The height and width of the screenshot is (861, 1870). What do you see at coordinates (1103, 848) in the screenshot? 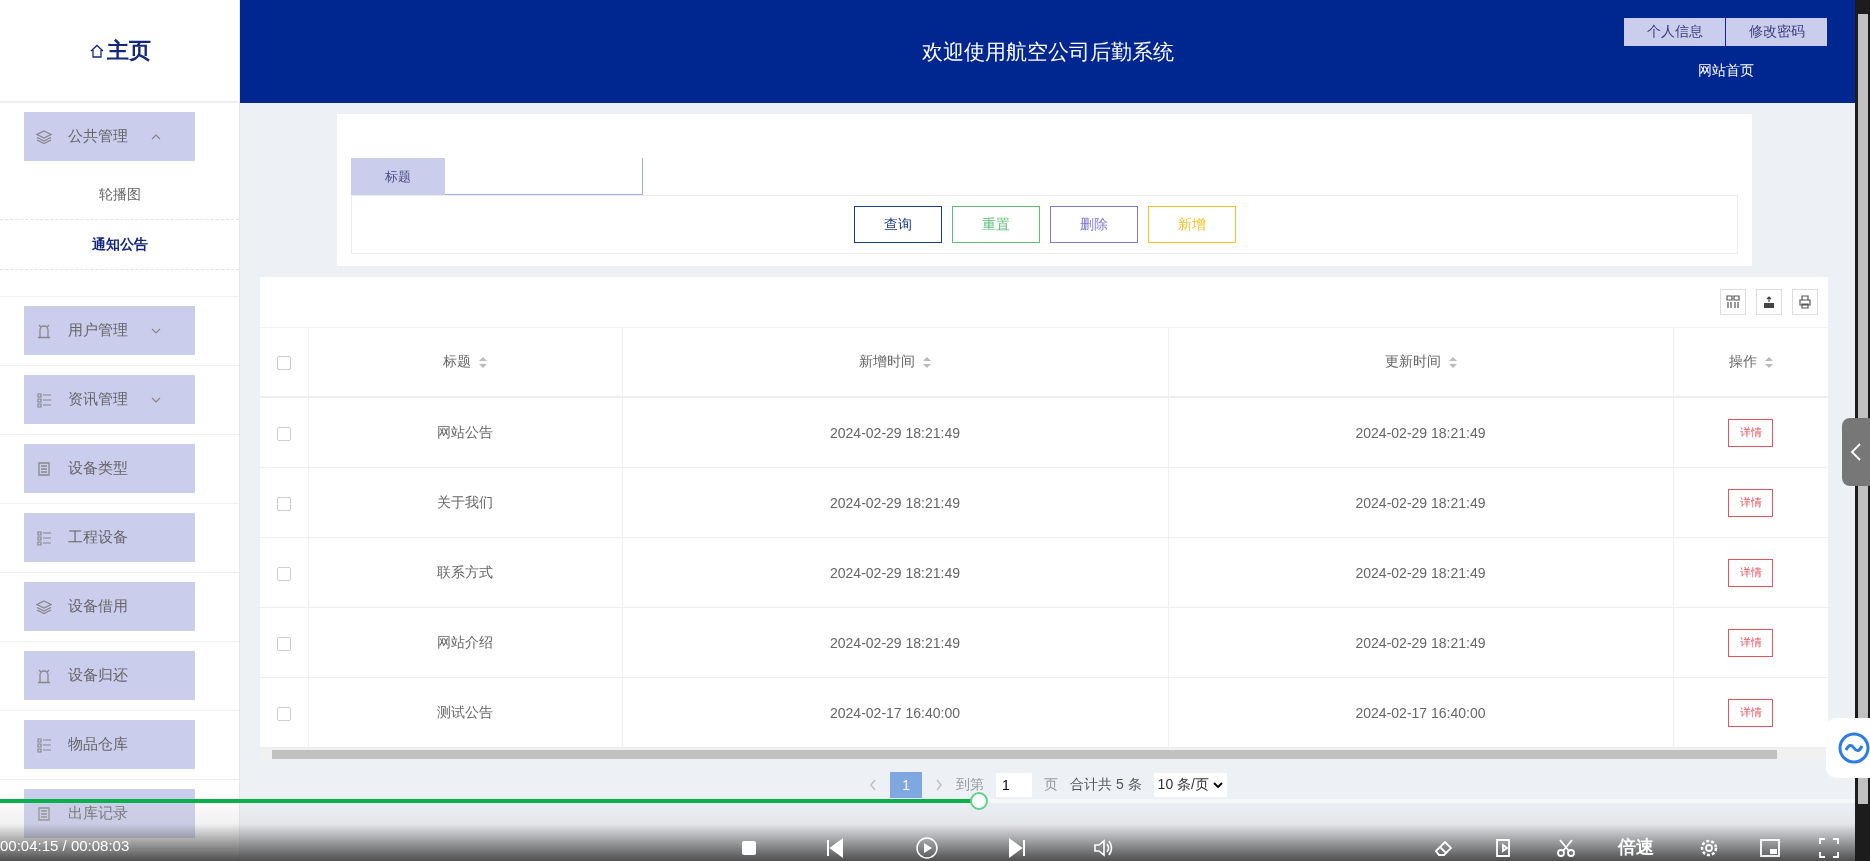
I see `volume-icon` at bounding box center [1103, 848].